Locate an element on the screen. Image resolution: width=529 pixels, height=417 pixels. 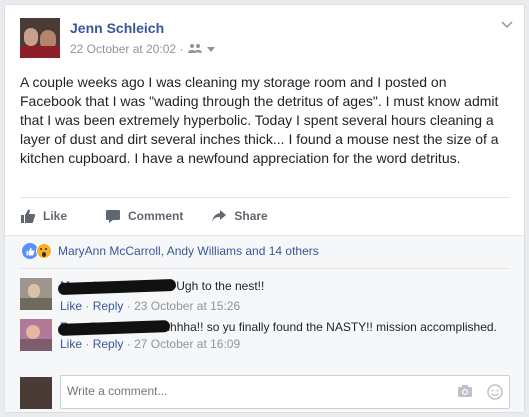
thumbs-up-icon is located at coordinates (28, 216).